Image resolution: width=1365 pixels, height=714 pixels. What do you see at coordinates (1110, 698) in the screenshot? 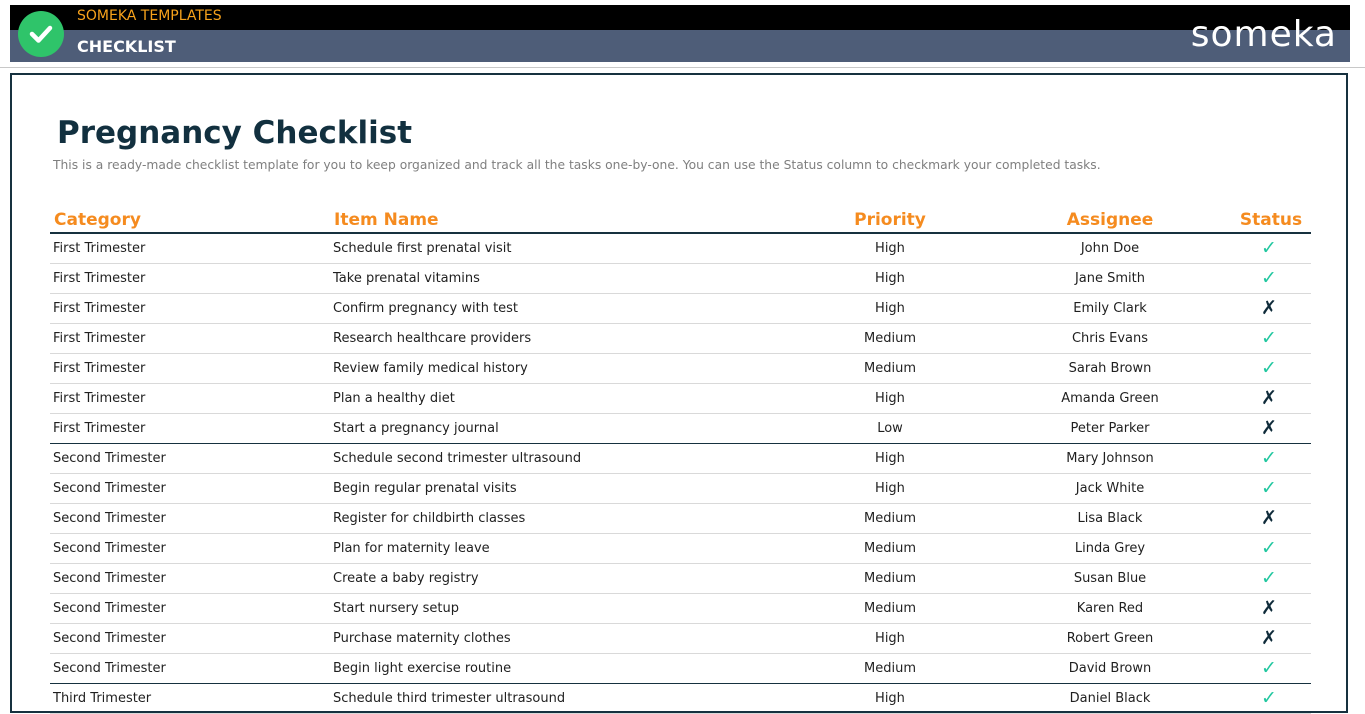
I see `assignee-cell: Daniel Black` at bounding box center [1110, 698].